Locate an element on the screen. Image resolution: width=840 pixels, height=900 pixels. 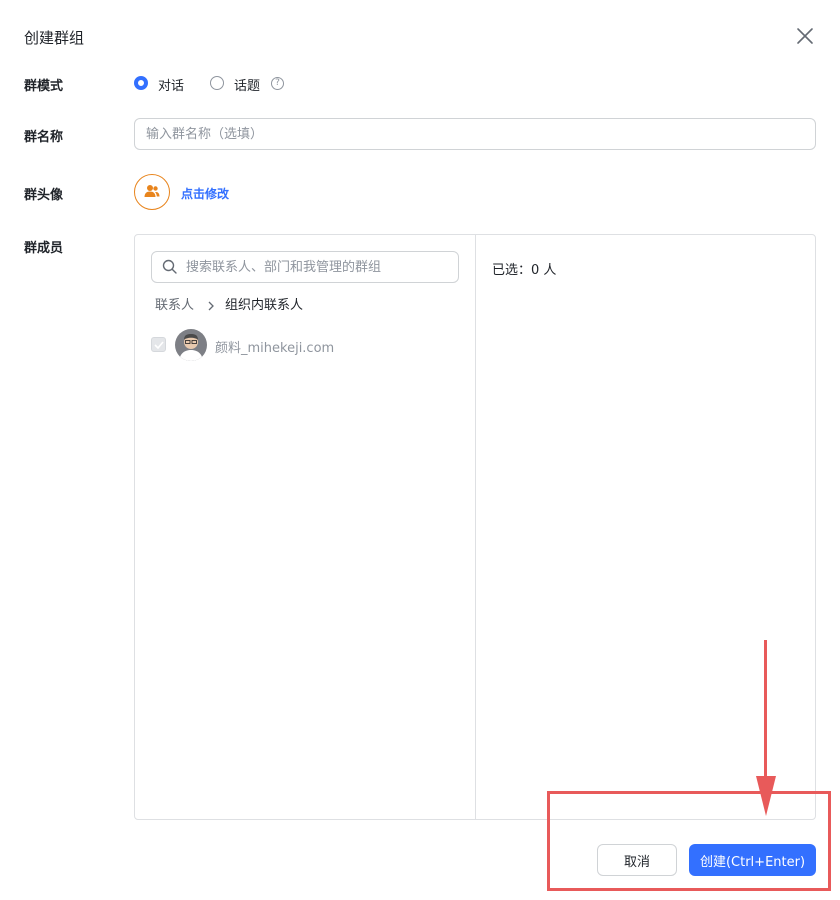
mode-label: 群模式 is located at coordinates (44, 86).